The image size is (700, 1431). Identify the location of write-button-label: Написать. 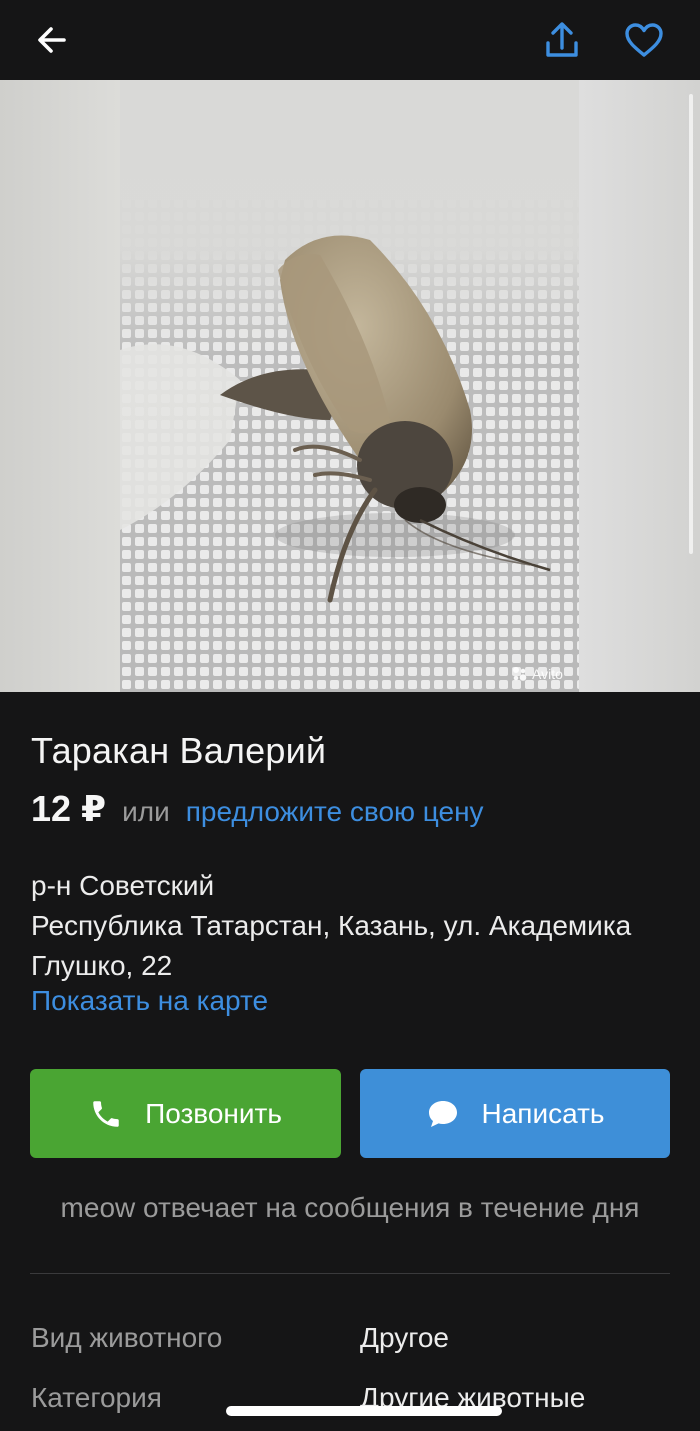
(543, 1113).